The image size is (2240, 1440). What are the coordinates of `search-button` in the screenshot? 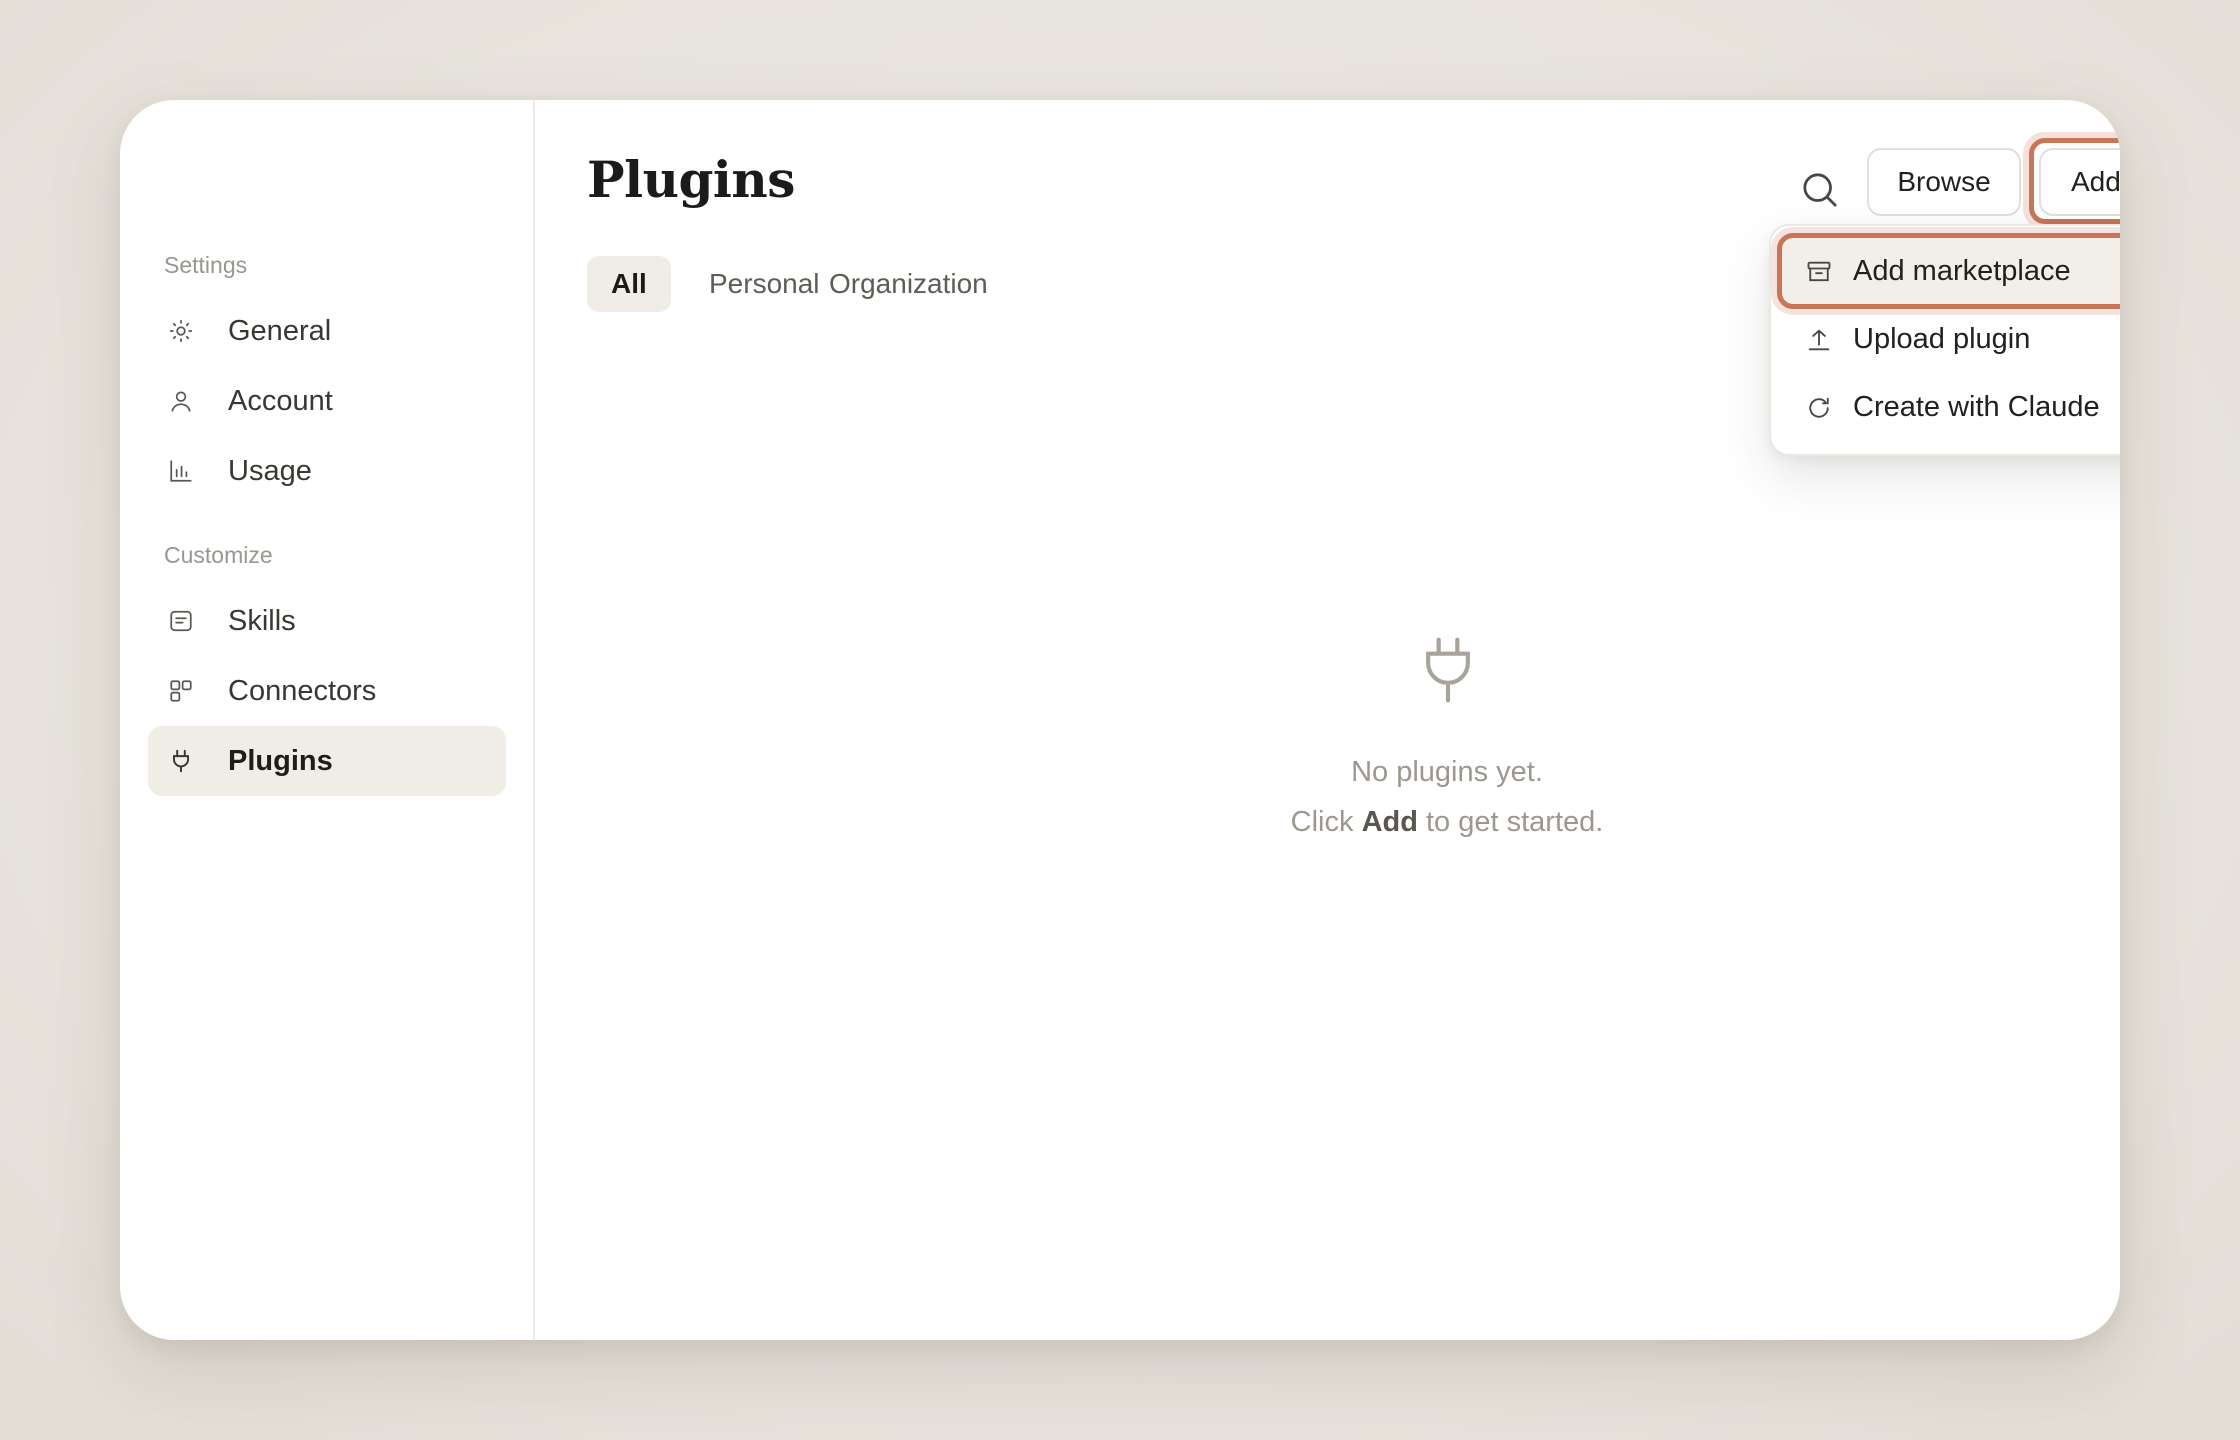 It's located at (1820, 190).